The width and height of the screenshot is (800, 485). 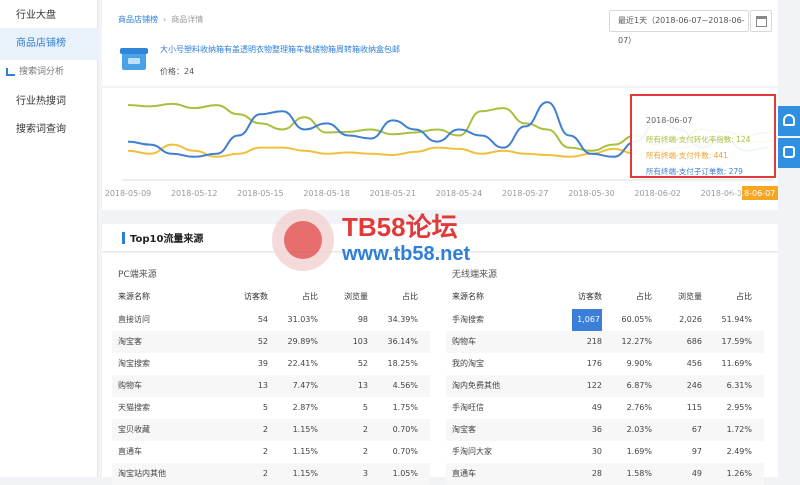 I want to click on table-row: 购物车 13 7.47% 13 4.56%, so click(x=271, y=386).